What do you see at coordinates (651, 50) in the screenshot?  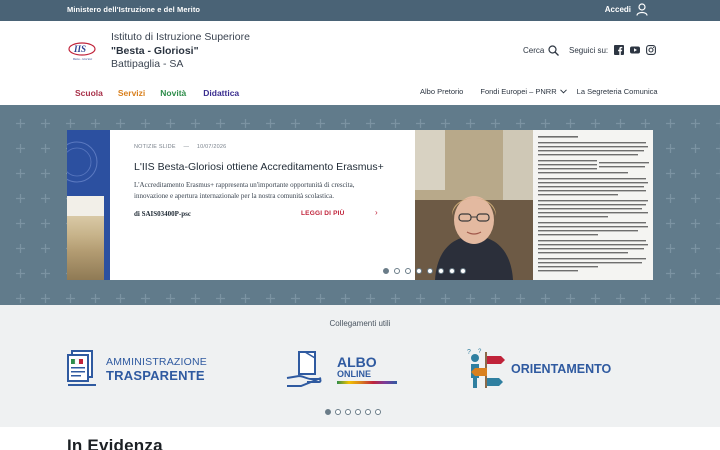 I see `instagram-icon` at bounding box center [651, 50].